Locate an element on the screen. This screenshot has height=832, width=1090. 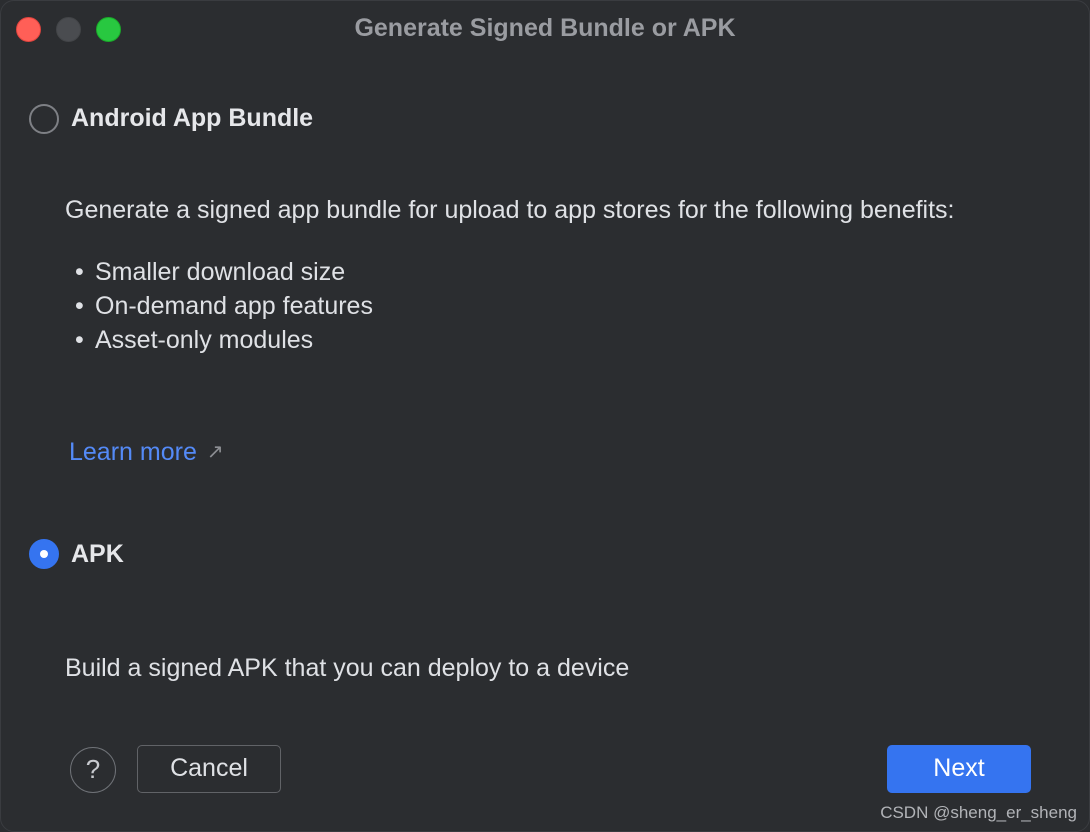
help-button: ? is located at coordinates (93, 770).